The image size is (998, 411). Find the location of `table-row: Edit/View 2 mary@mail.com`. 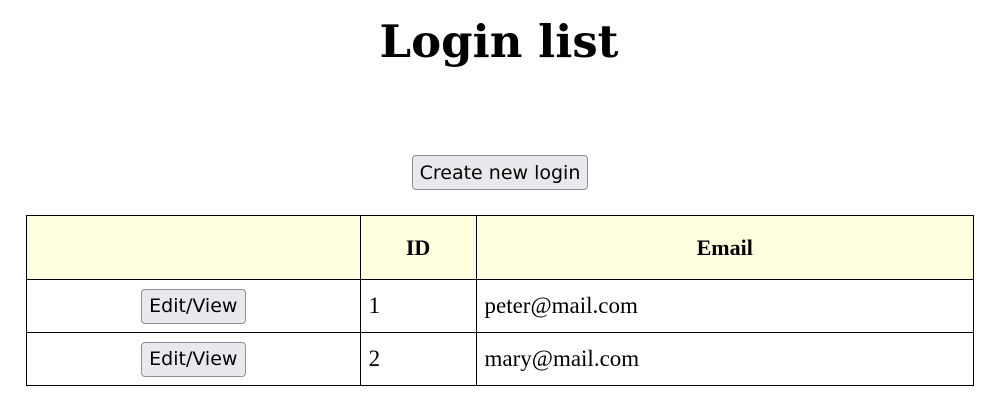

table-row: Edit/View 2 mary@mail.com is located at coordinates (500, 359).